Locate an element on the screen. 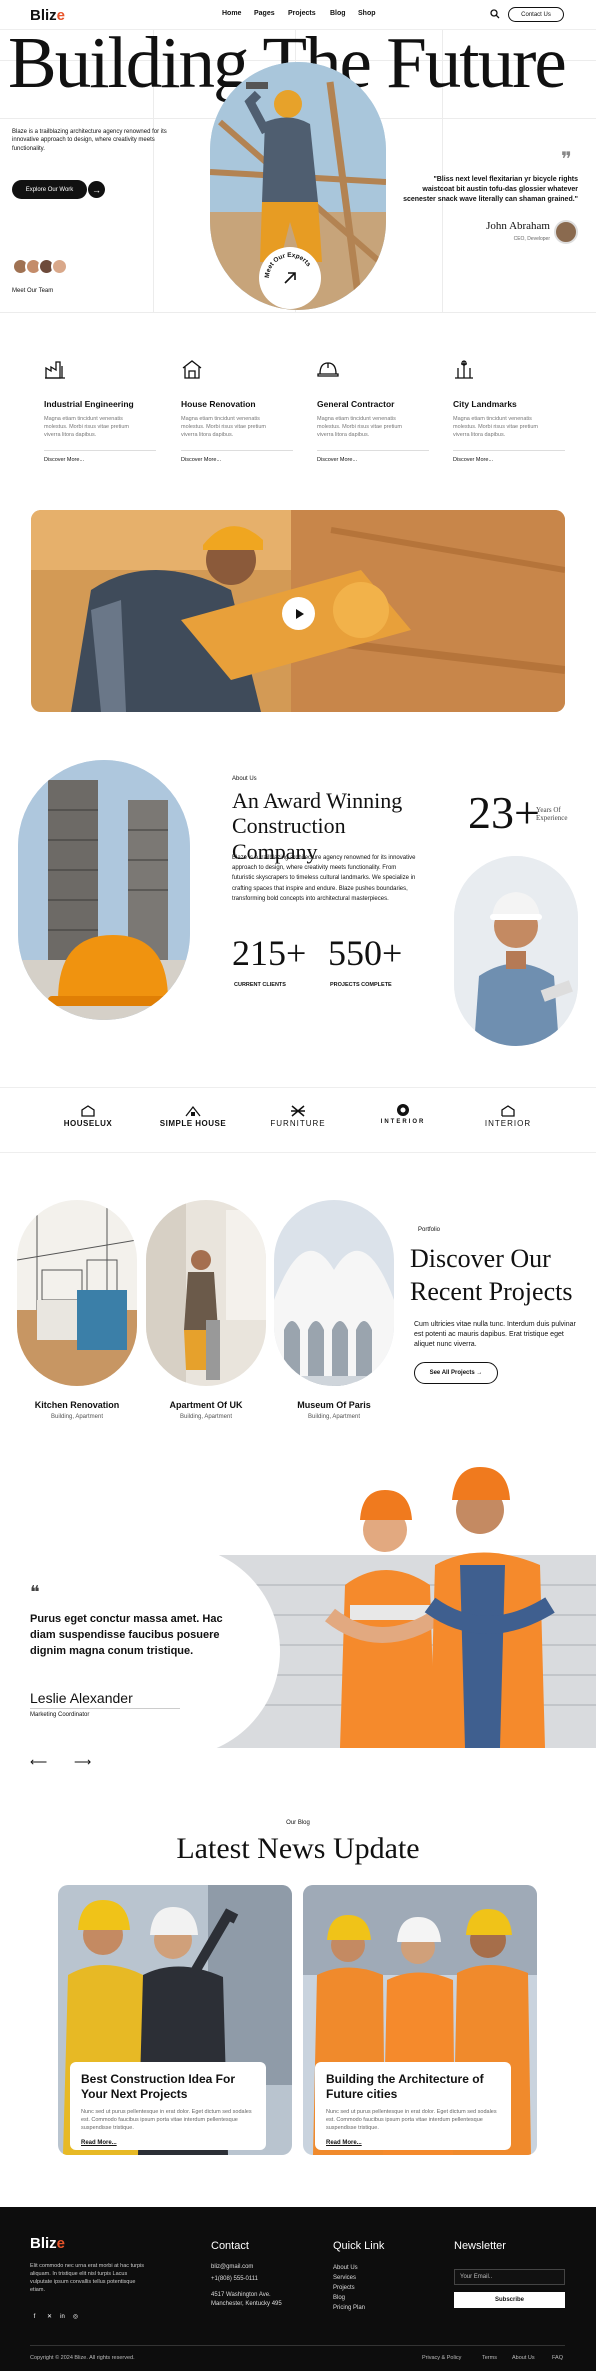 This screenshot has height=2371, width=596. house-icon is located at coordinates (192, 369).